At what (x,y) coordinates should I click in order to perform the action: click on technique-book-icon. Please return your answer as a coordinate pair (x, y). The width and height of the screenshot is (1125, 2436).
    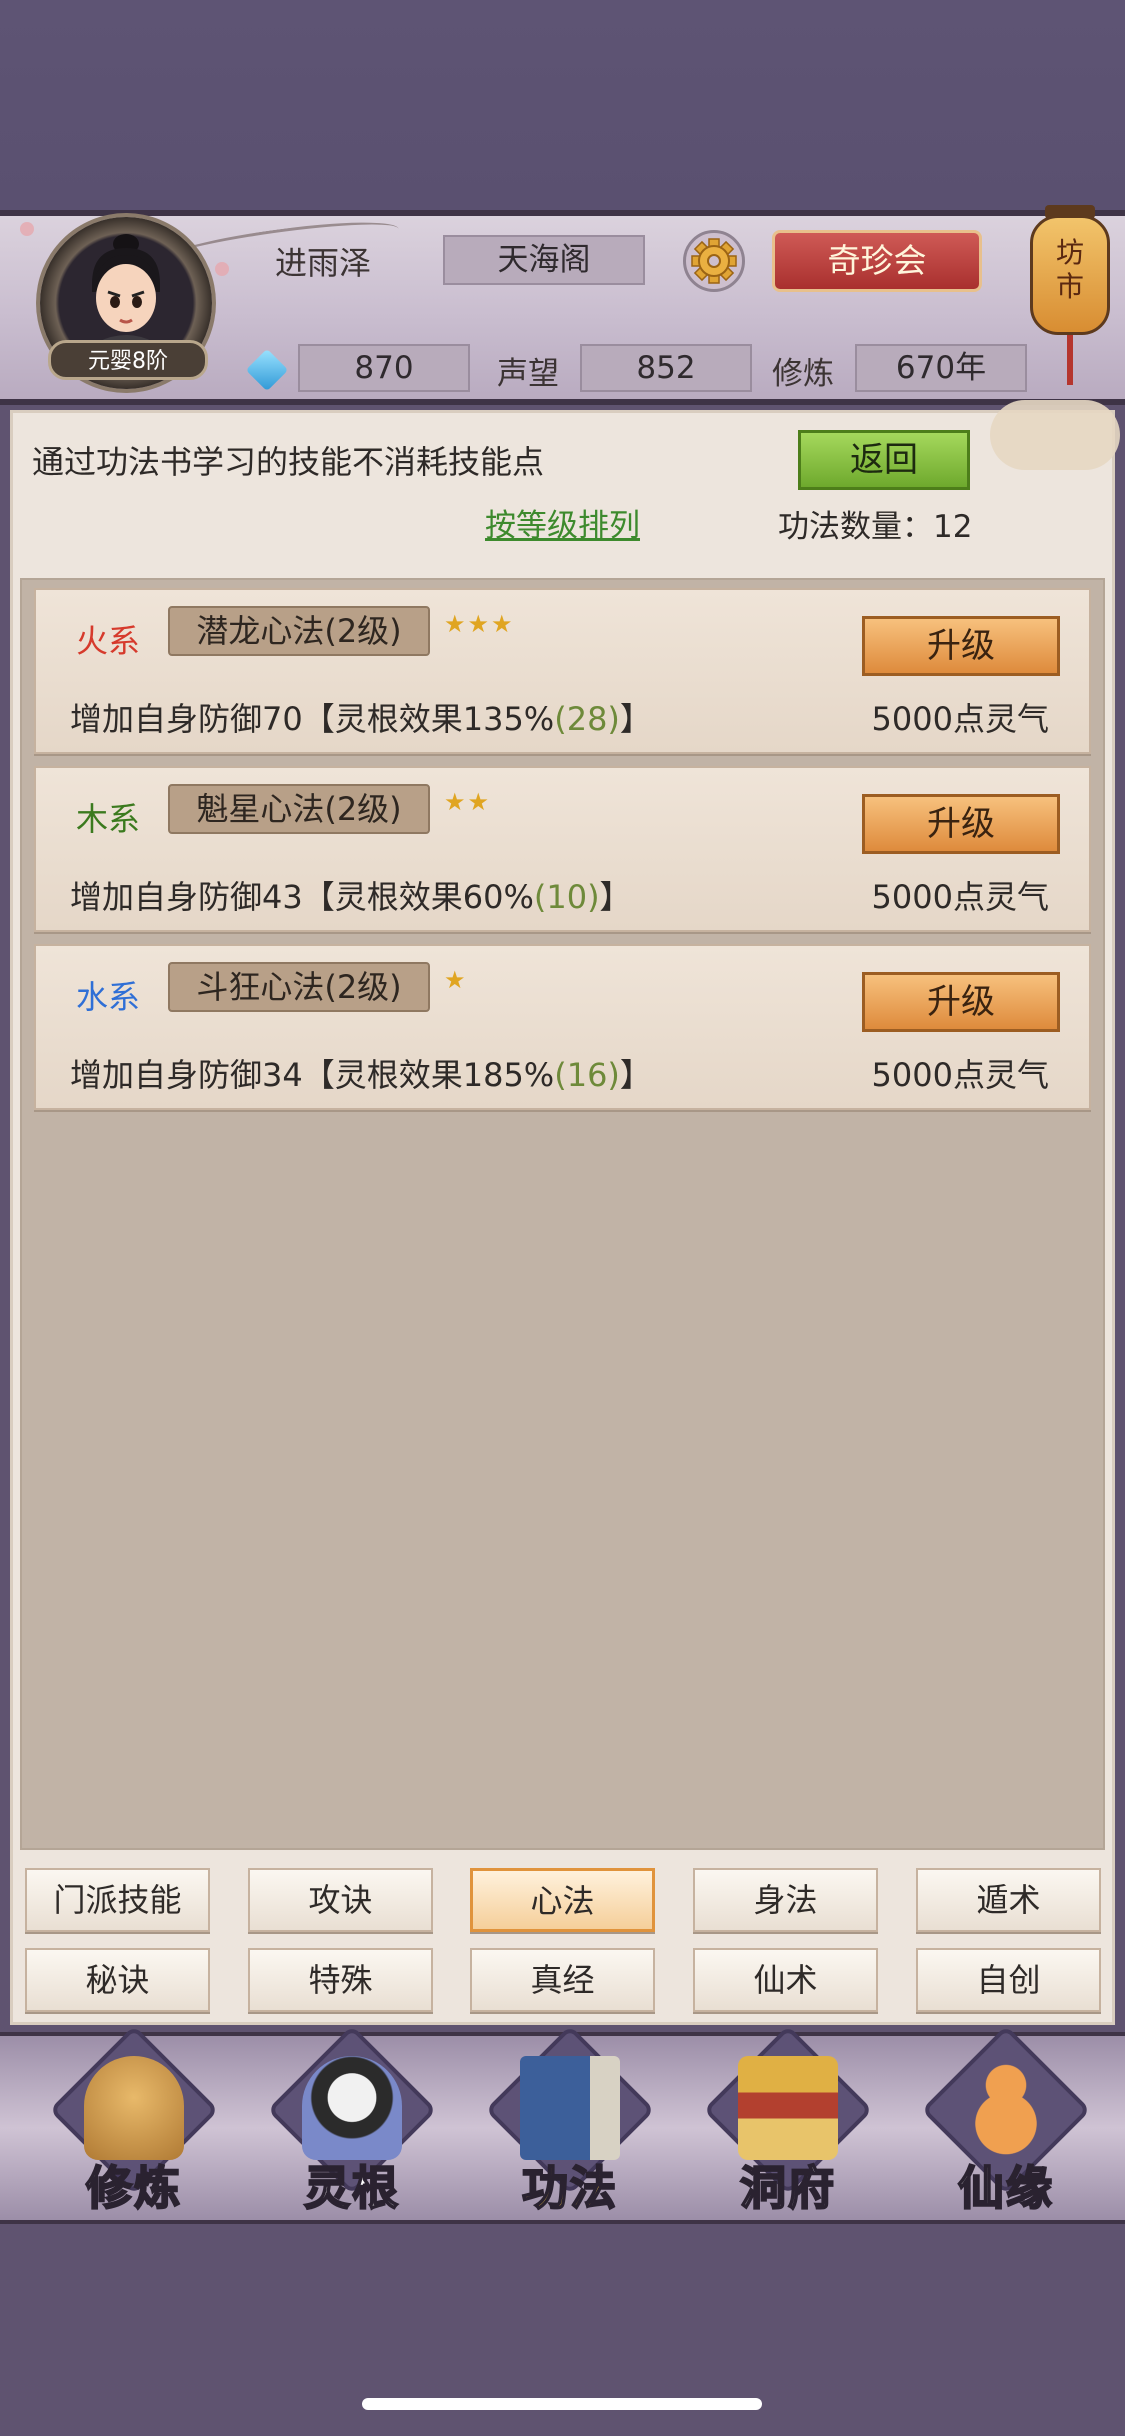
    Looking at the image, I should click on (570, 2108).